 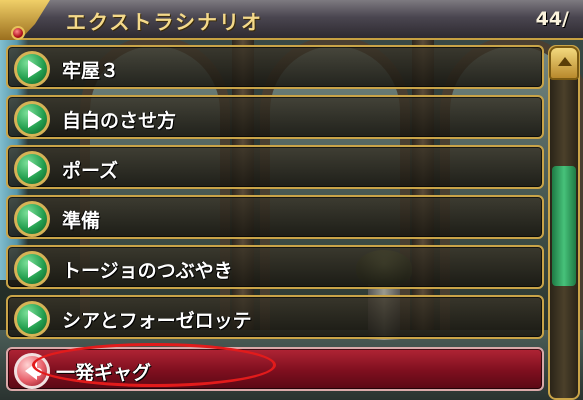 What do you see at coordinates (275, 67) in the screenshot?
I see `scenario-item: 牢屋３` at bounding box center [275, 67].